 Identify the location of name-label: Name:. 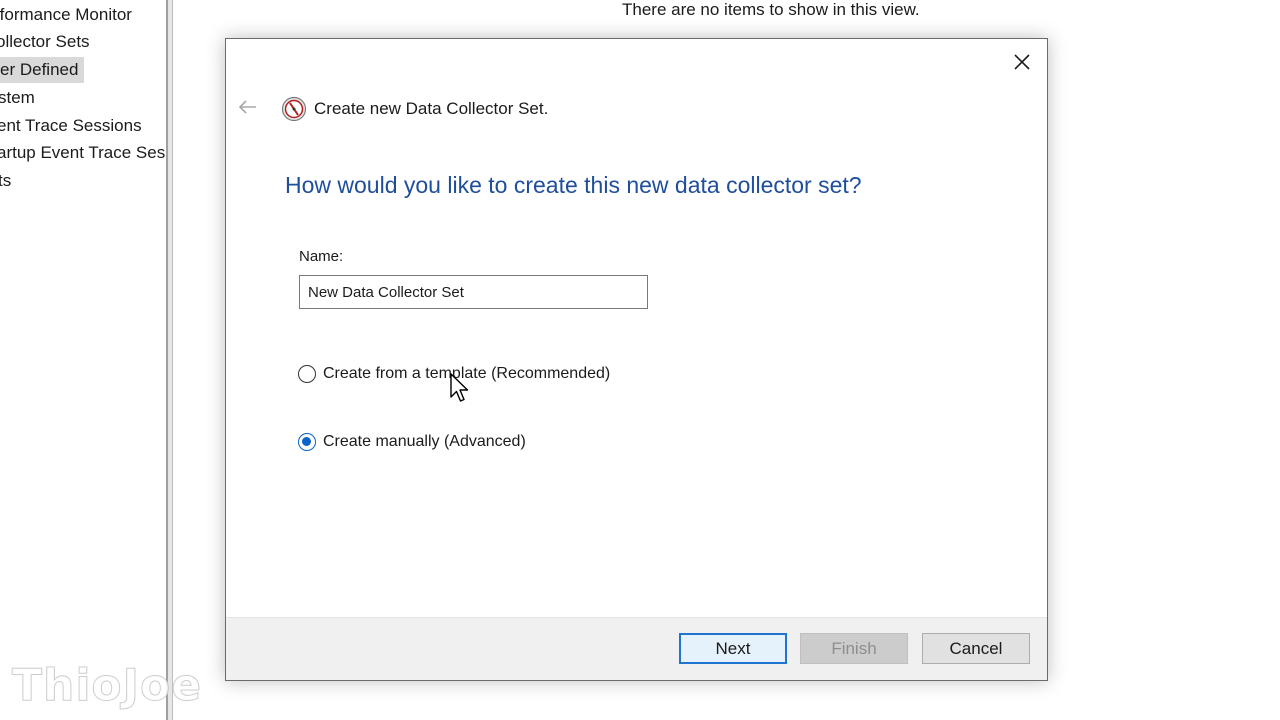
(321, 256).